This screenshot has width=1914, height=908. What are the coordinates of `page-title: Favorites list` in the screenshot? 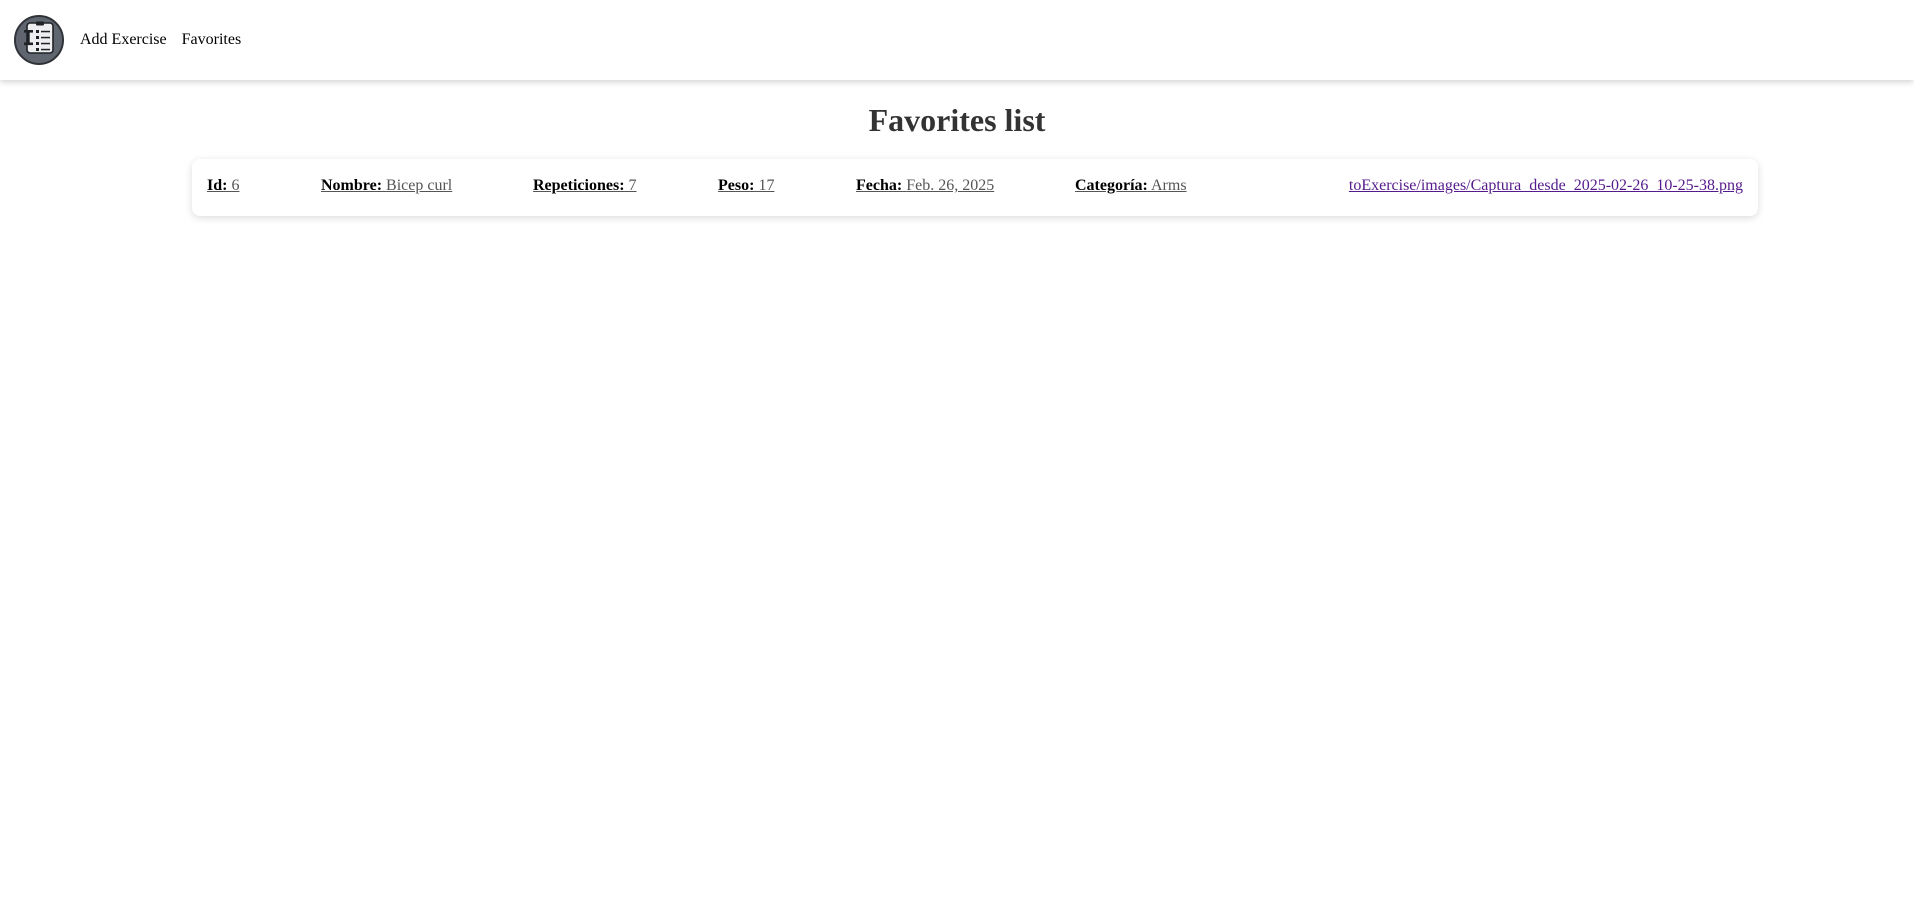 It's located at (957, 120).